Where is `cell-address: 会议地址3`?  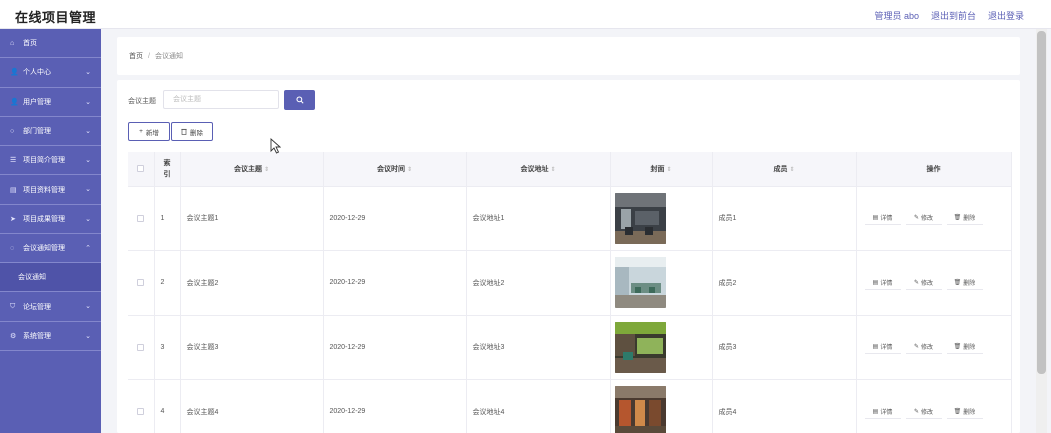 cell-address: 会议地址3 is located at coordinates (538, 347).